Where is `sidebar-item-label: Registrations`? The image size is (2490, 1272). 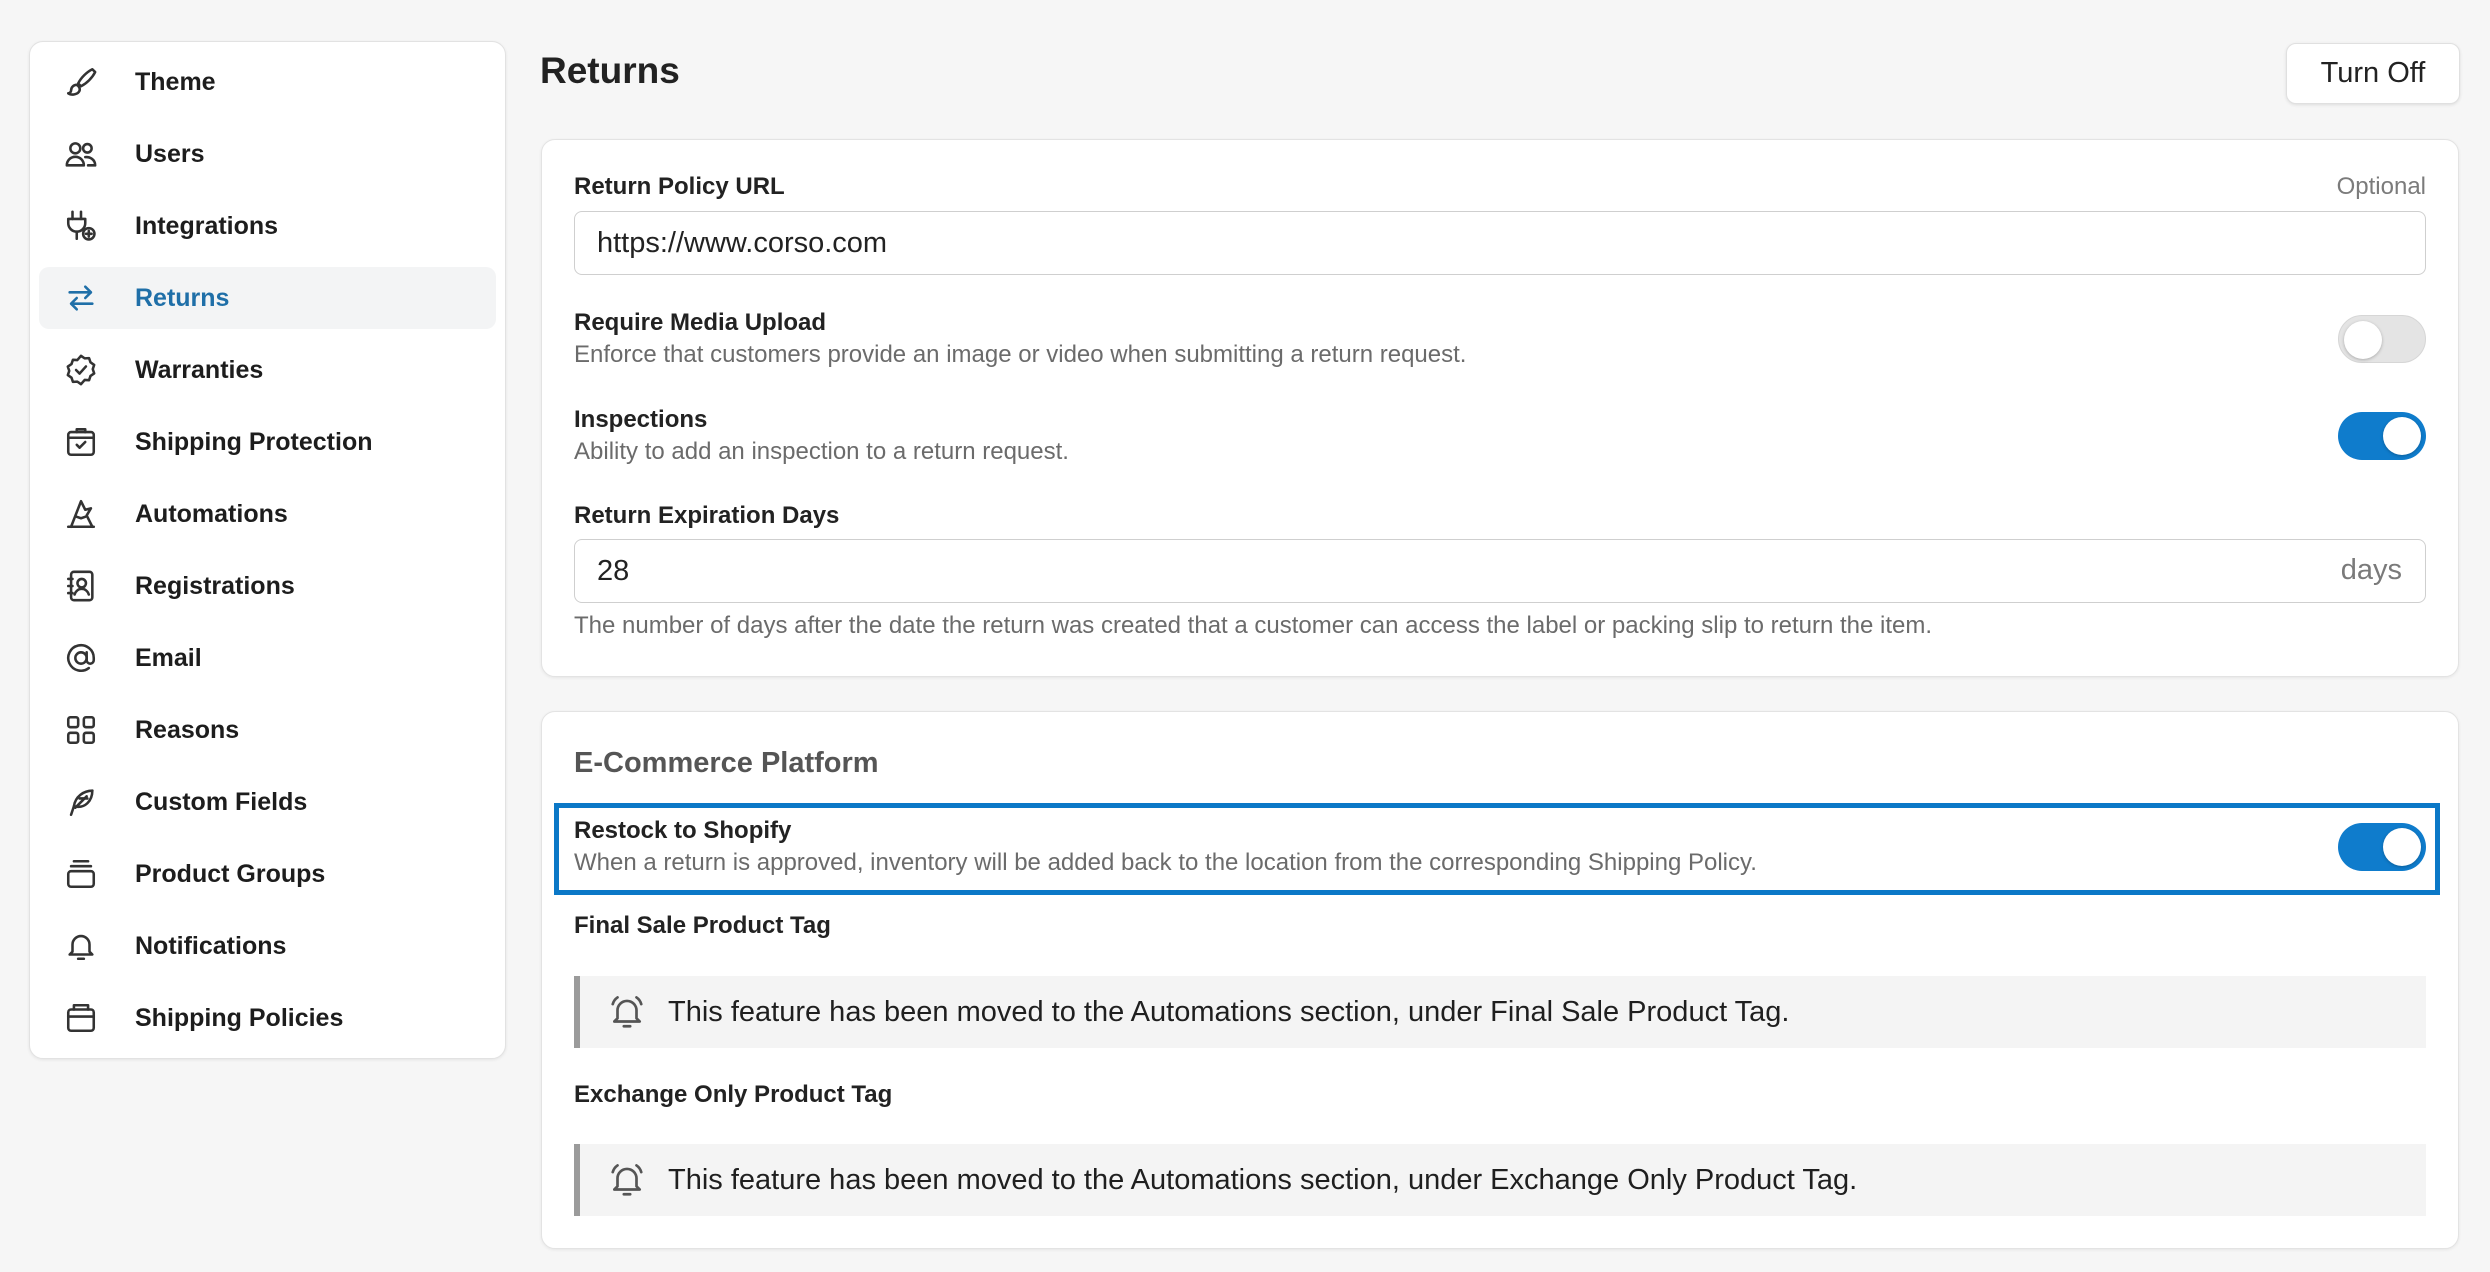
sidebar-item-label: Registrations is located at coordinates (215, 585).